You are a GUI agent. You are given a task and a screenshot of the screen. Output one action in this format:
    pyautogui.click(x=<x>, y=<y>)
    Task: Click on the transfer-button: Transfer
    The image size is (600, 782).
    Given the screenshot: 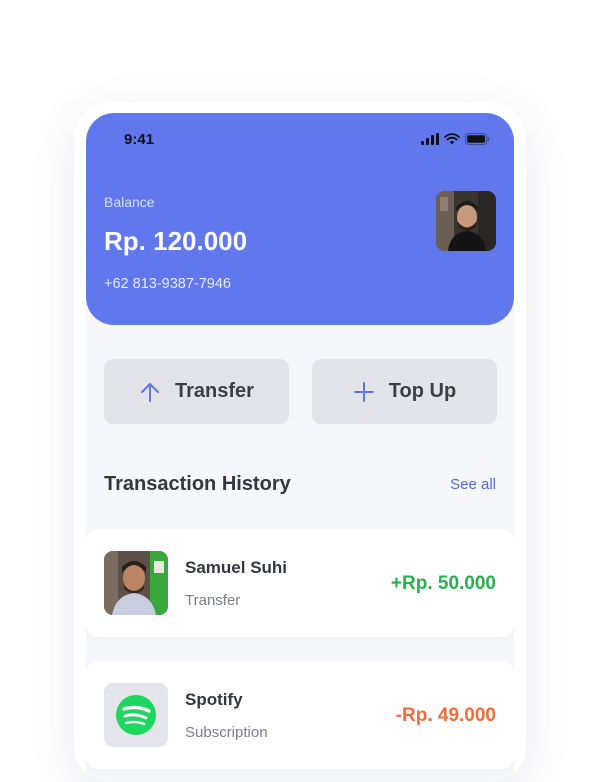 What is the action you would take?
    pyautogui.click(x=196, y=391)
    